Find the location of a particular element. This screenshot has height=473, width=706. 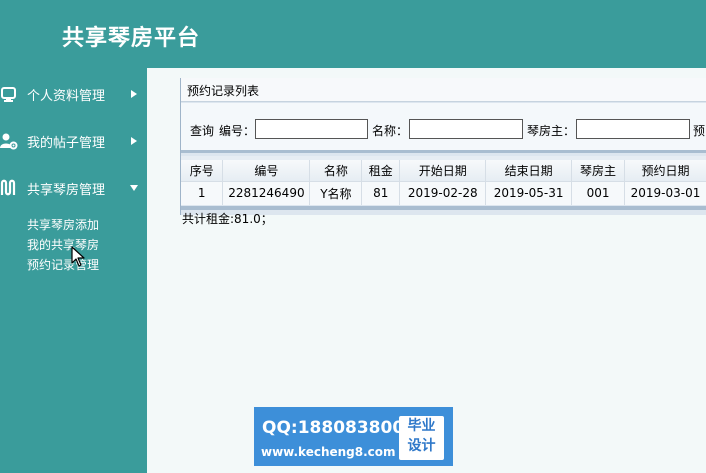

table-header-row: 序号 编号 名称 租金 开始日期 结束日期 琴房主 预约日期 is located at coordinates (443, 170).